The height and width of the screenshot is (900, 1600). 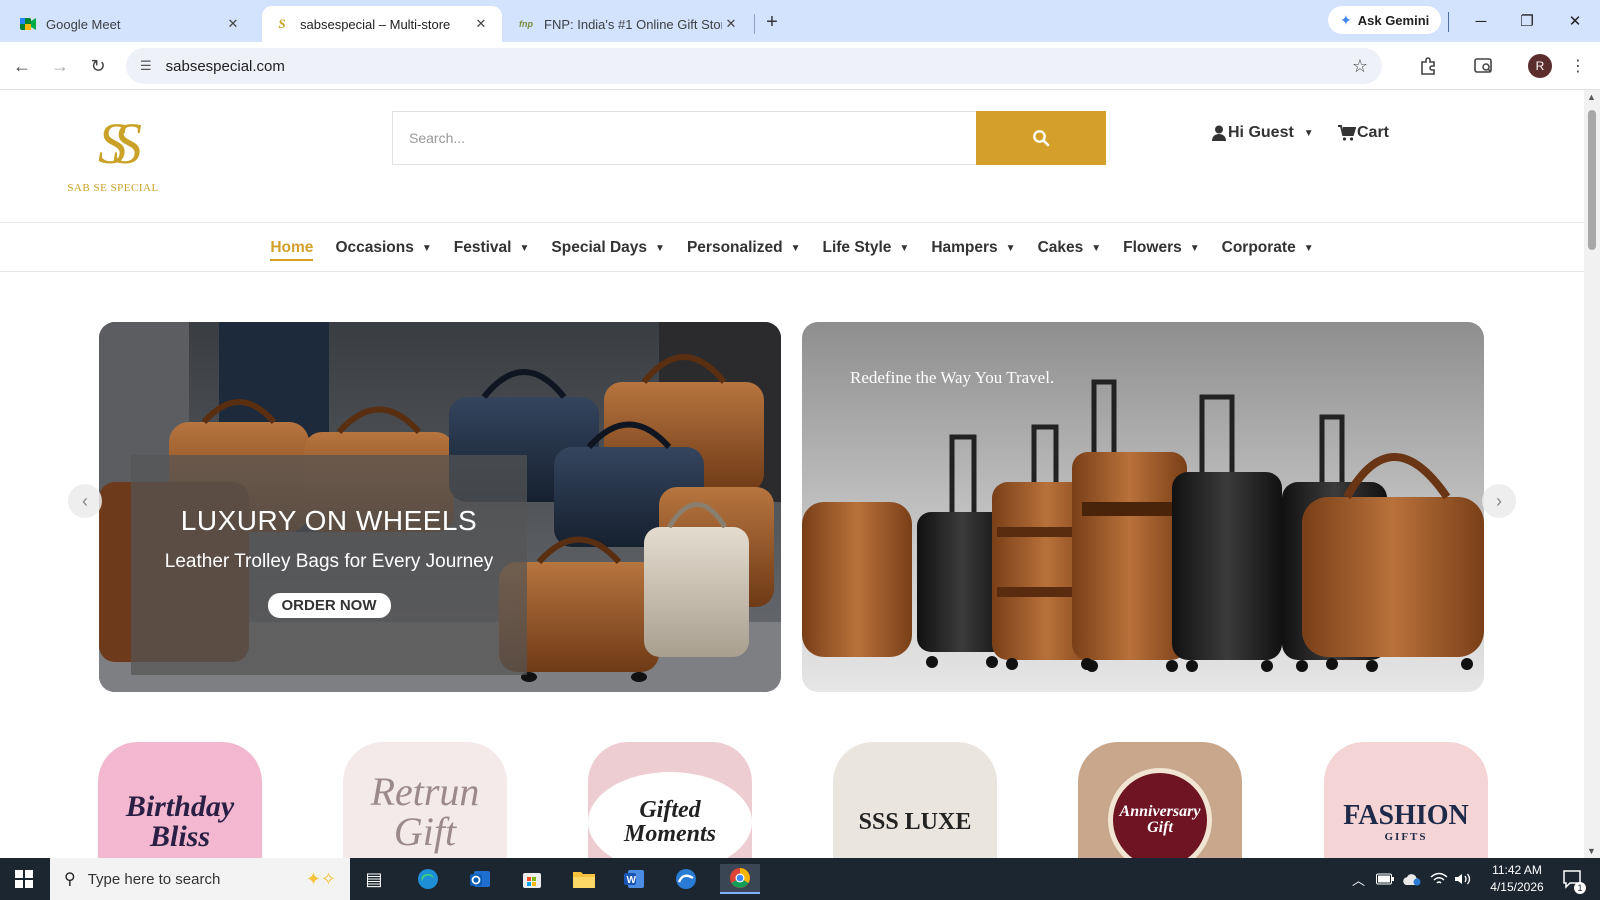 What do you see at coordinates (1591, 97) in the screenshot?
I see `scroll-up-icon: ▲` at bounding box center [1591, 97].